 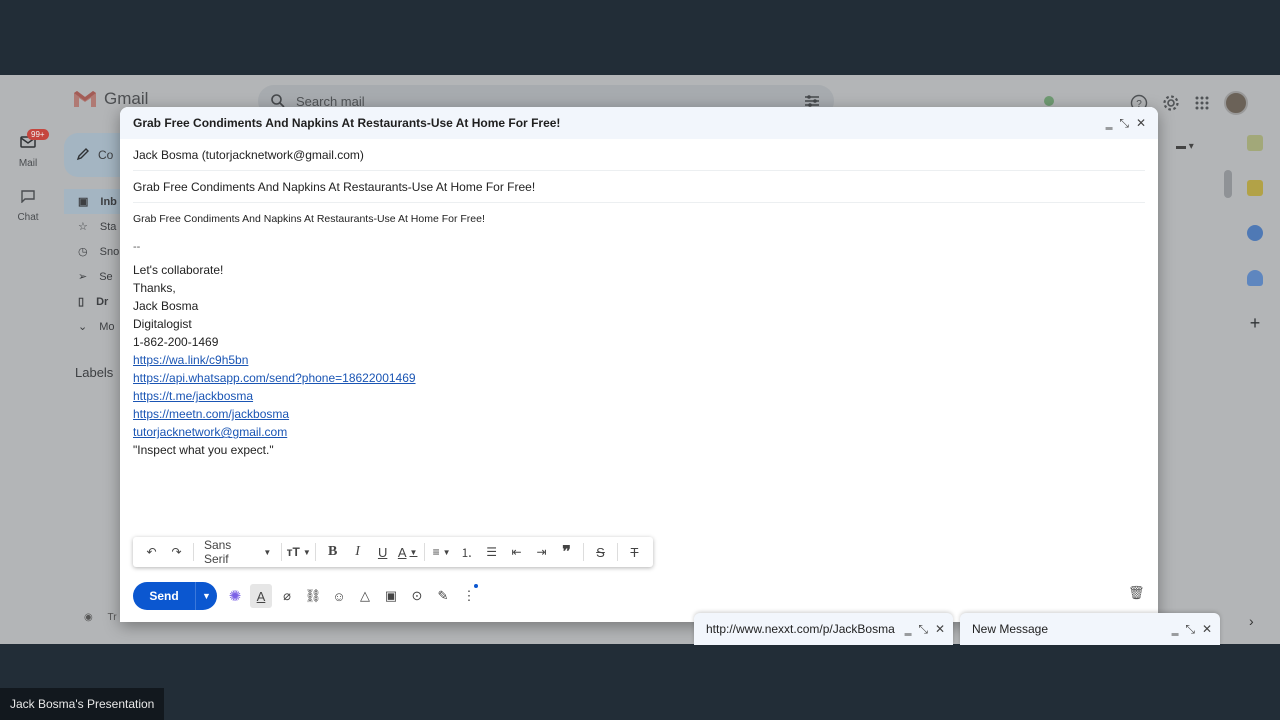 I want to click on minimized-draft-title: http://www.nexxt.com/p/JackBosma, so click(x=800, y=629).